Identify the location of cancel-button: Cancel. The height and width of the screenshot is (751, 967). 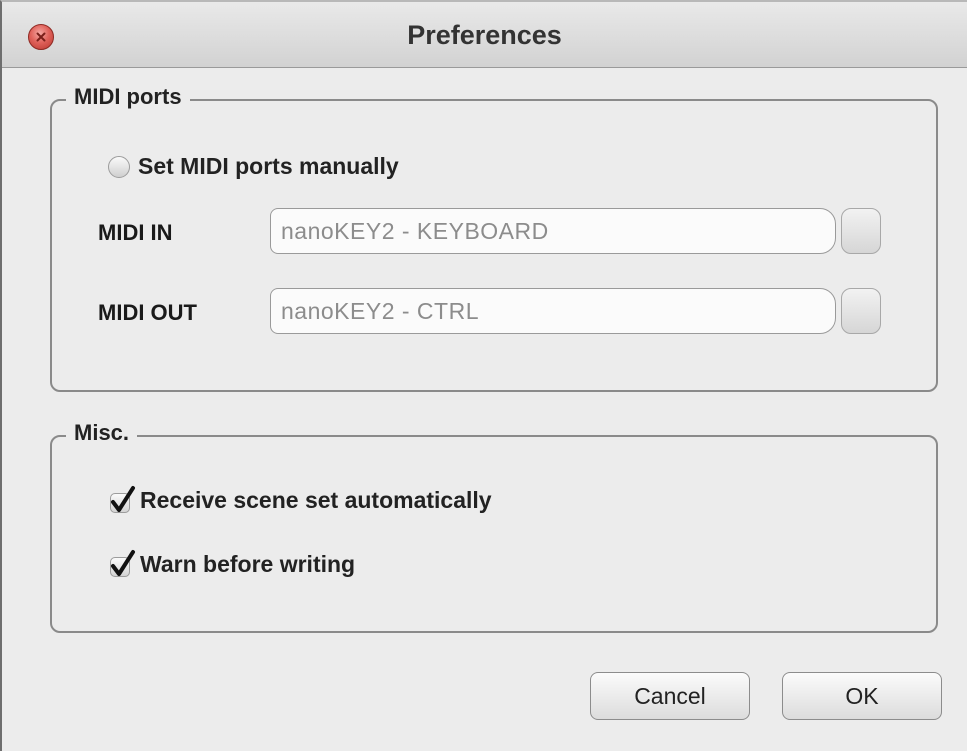
(670, 696).